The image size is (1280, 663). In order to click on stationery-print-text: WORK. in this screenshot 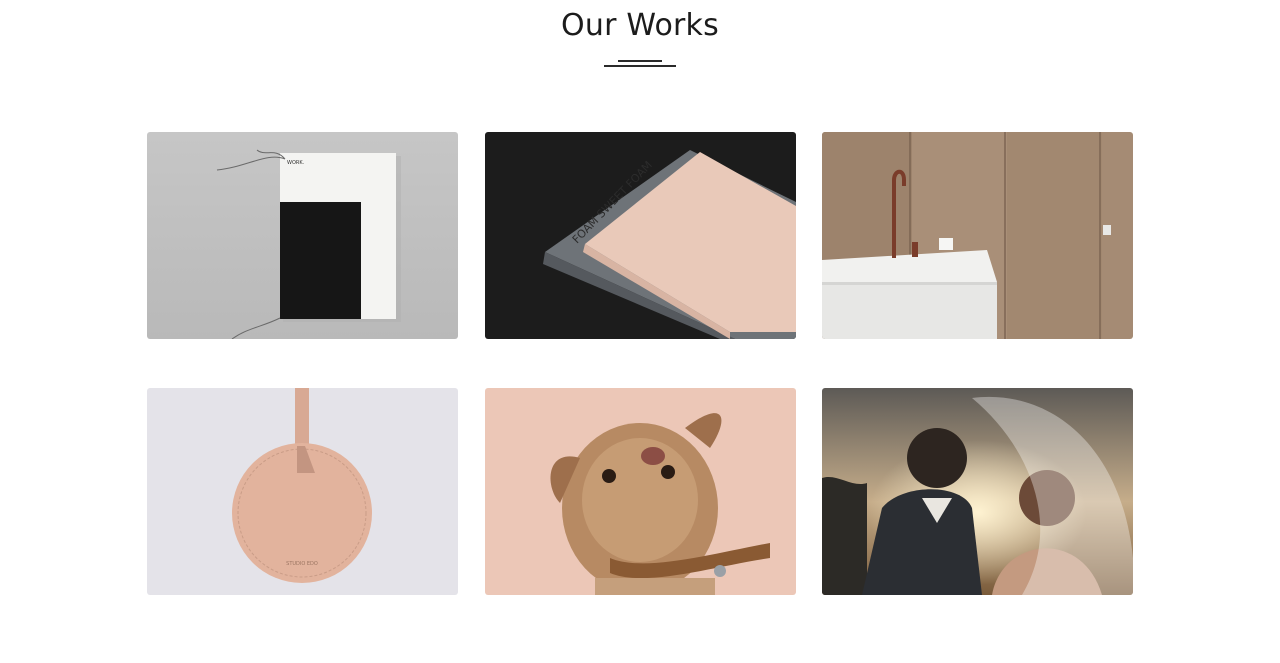, I will do `click(296, 163)`.